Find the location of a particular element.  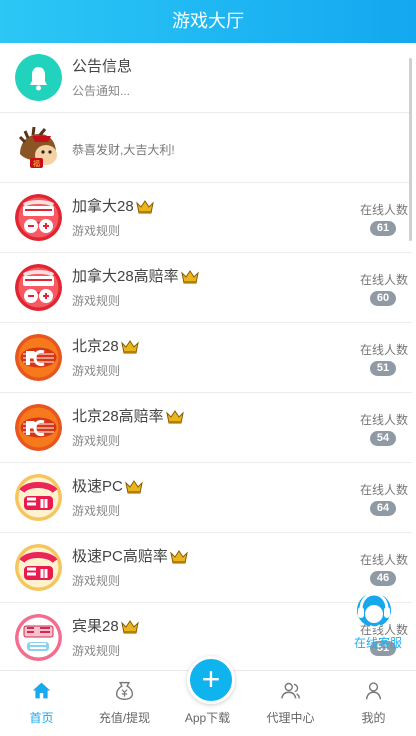

tab-label: 我的 is located at coordinates (373, 718).